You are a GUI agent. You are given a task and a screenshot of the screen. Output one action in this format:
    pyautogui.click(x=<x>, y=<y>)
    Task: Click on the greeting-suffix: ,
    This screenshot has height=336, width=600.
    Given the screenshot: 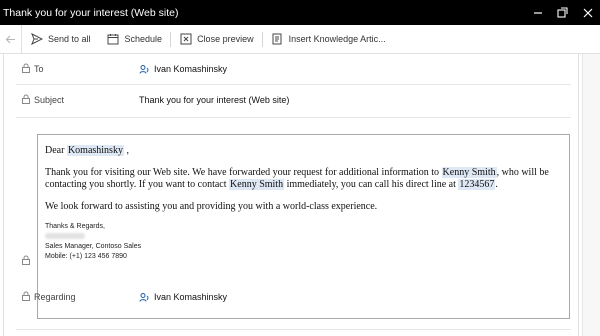 What is the action you would take?
    pyautogui.click(x=126, y=150)
    